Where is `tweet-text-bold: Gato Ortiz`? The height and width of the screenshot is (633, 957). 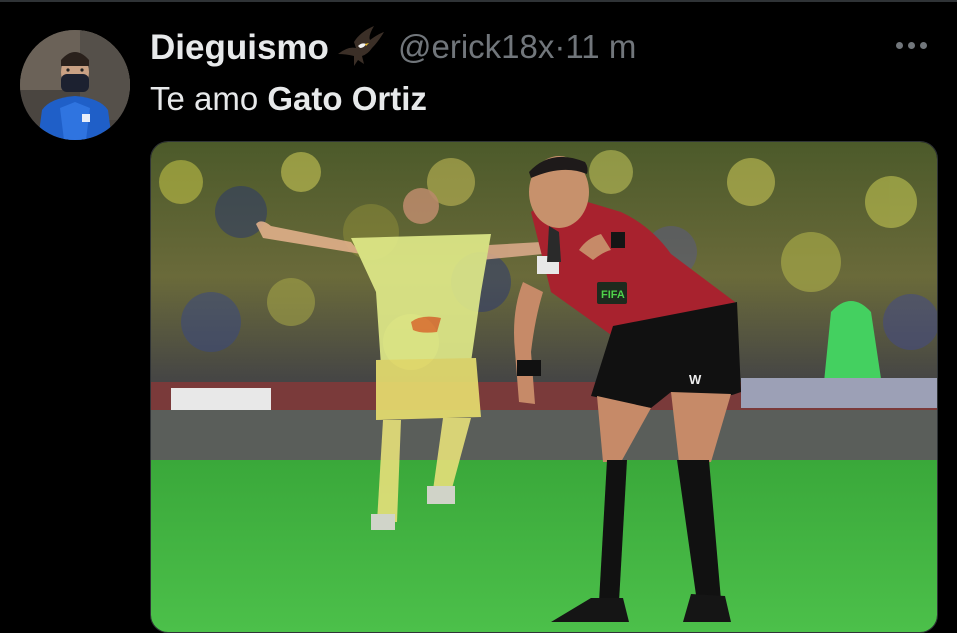
tweet-text-bold: Gato Ortiz is located at coordinates (347, 98).